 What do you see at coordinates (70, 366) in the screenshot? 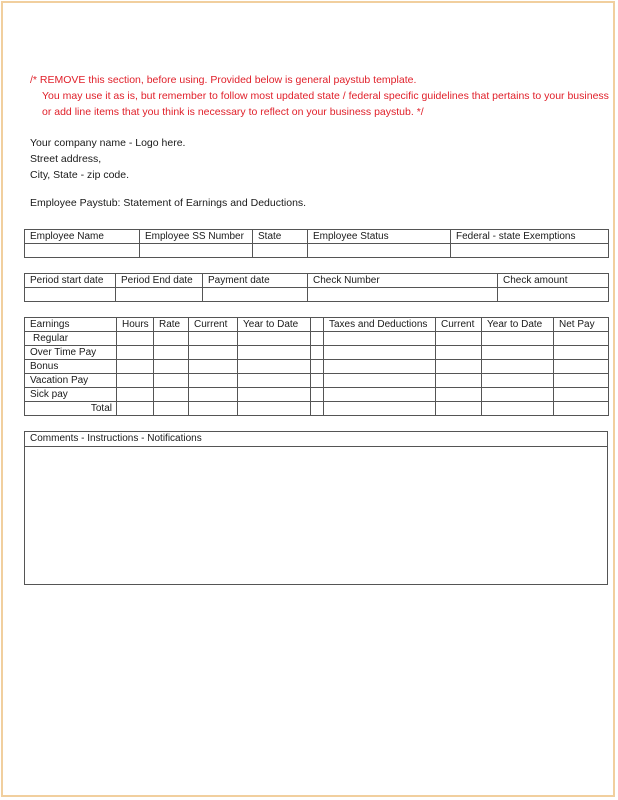
I see `earnings-label-bonus: Bonus` at bounding box center [70, 366].